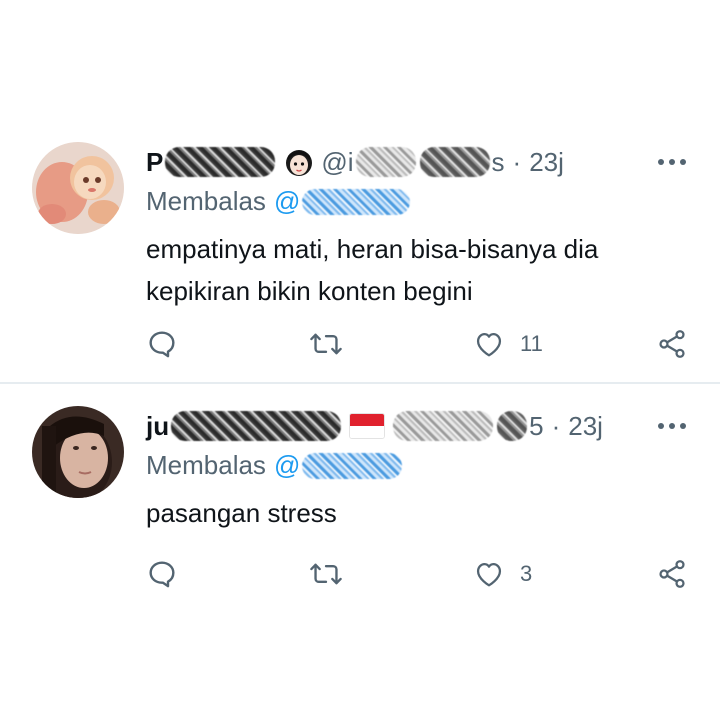 Image resolution: width=720 pixels, height=720 pixels. Describe the element at coordinates (154, 162) in the screenshot. I see `display-name: P` at that location.